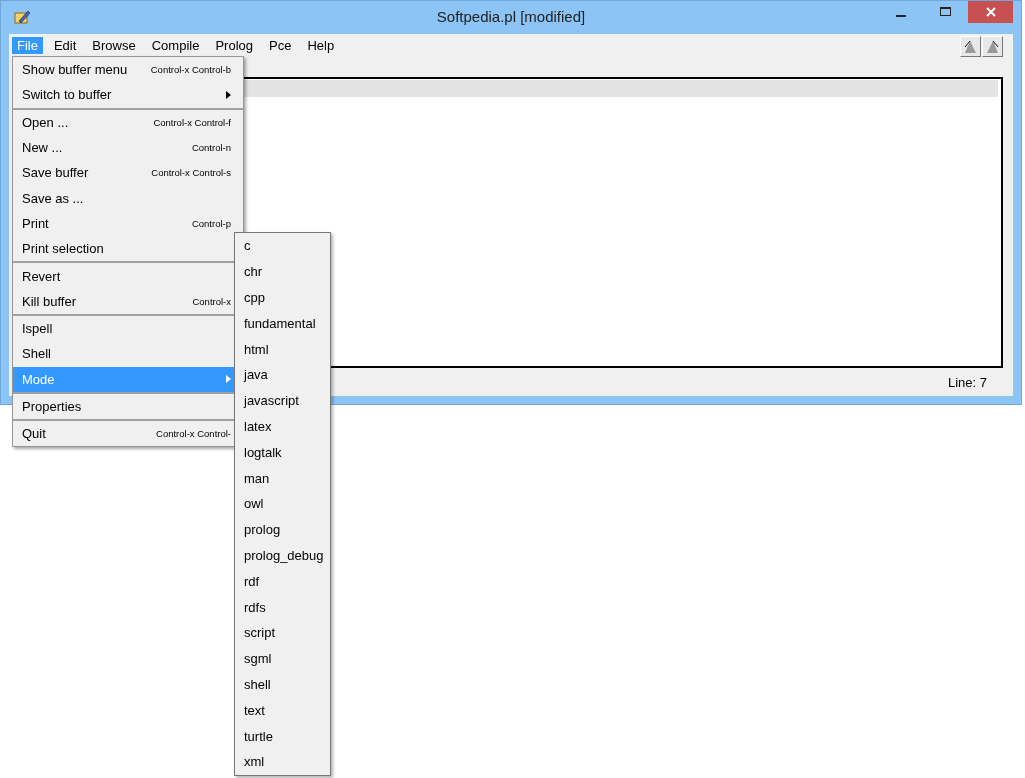 The height and width of the screenshot is (778, 1025). I want to click on menu-item: xml, so click(282, 761).